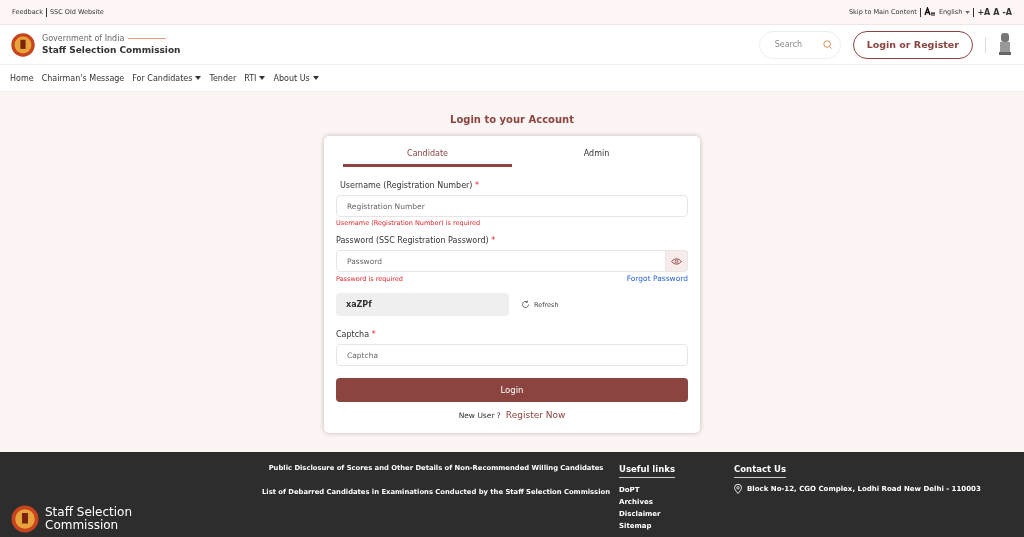  Describe the element at coordinates (512, 119) in the screenshot. I see `page-title: Login to your Account` at that location.